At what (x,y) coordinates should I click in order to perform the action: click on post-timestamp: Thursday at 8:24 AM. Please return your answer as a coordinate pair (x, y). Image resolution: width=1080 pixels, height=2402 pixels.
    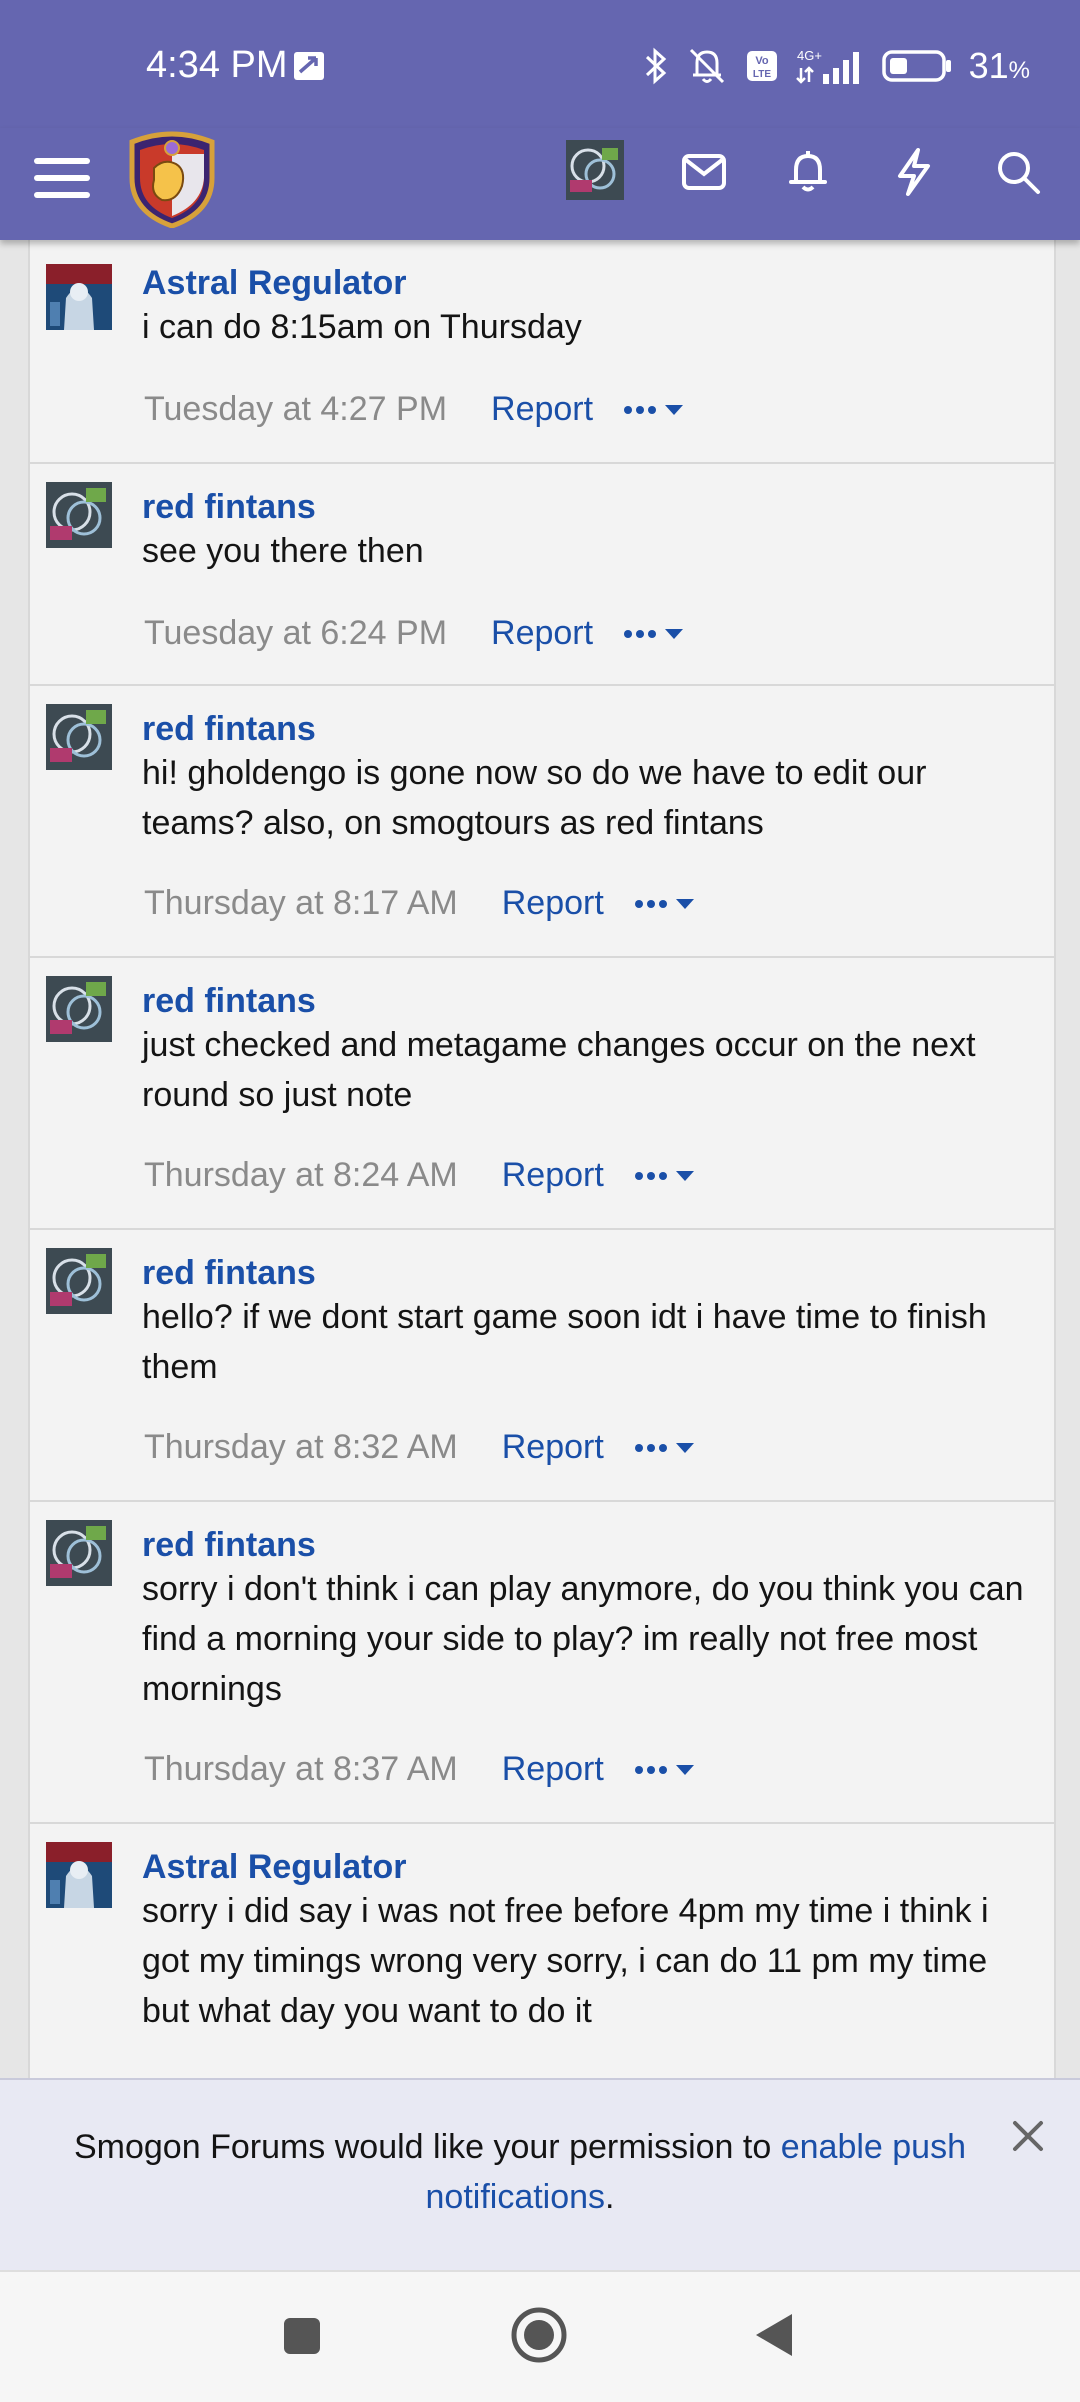
    Looking at the image, I should click on (301, 1175).